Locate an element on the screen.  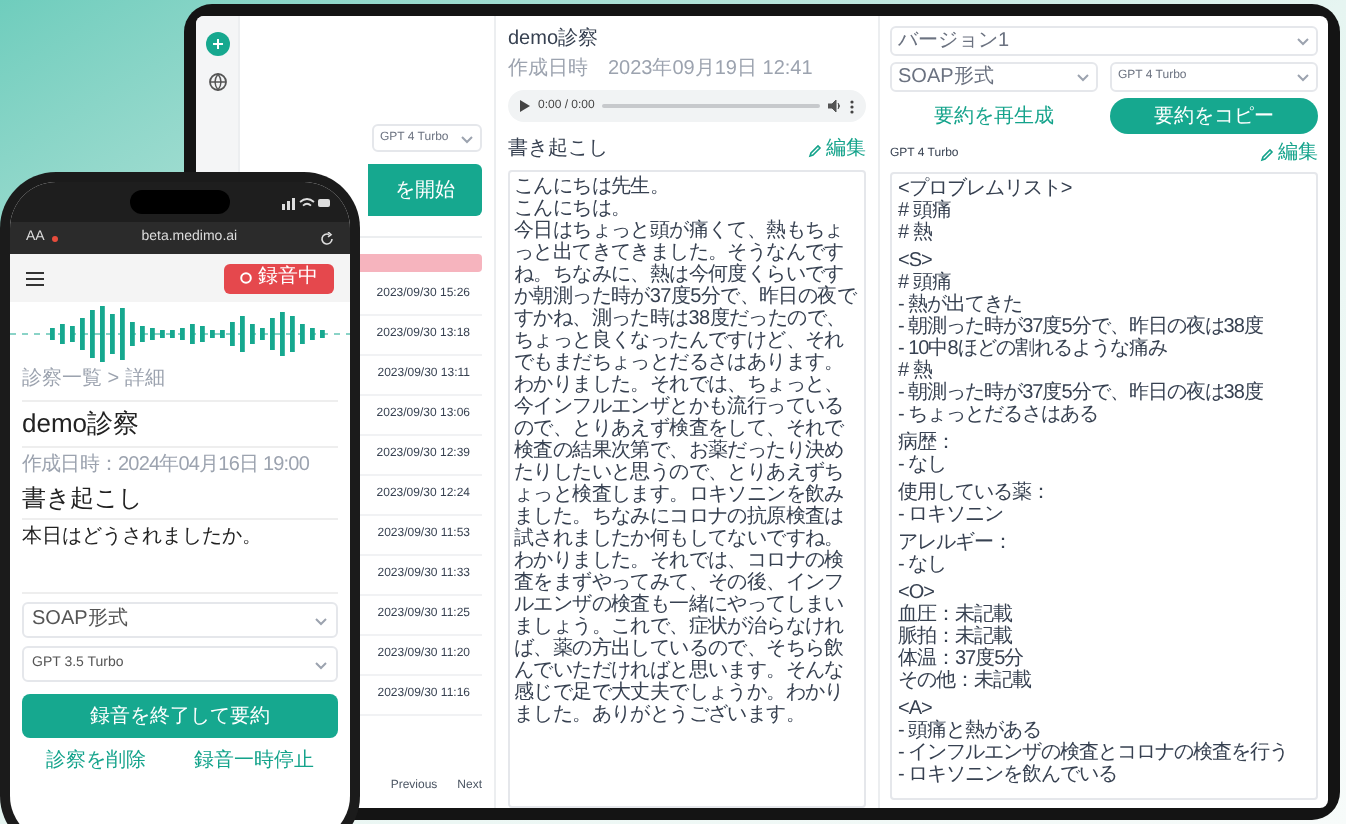
summary-line: - インフルエンザの検査とコロナの検査を行う is located at coordinates (1094, 753).